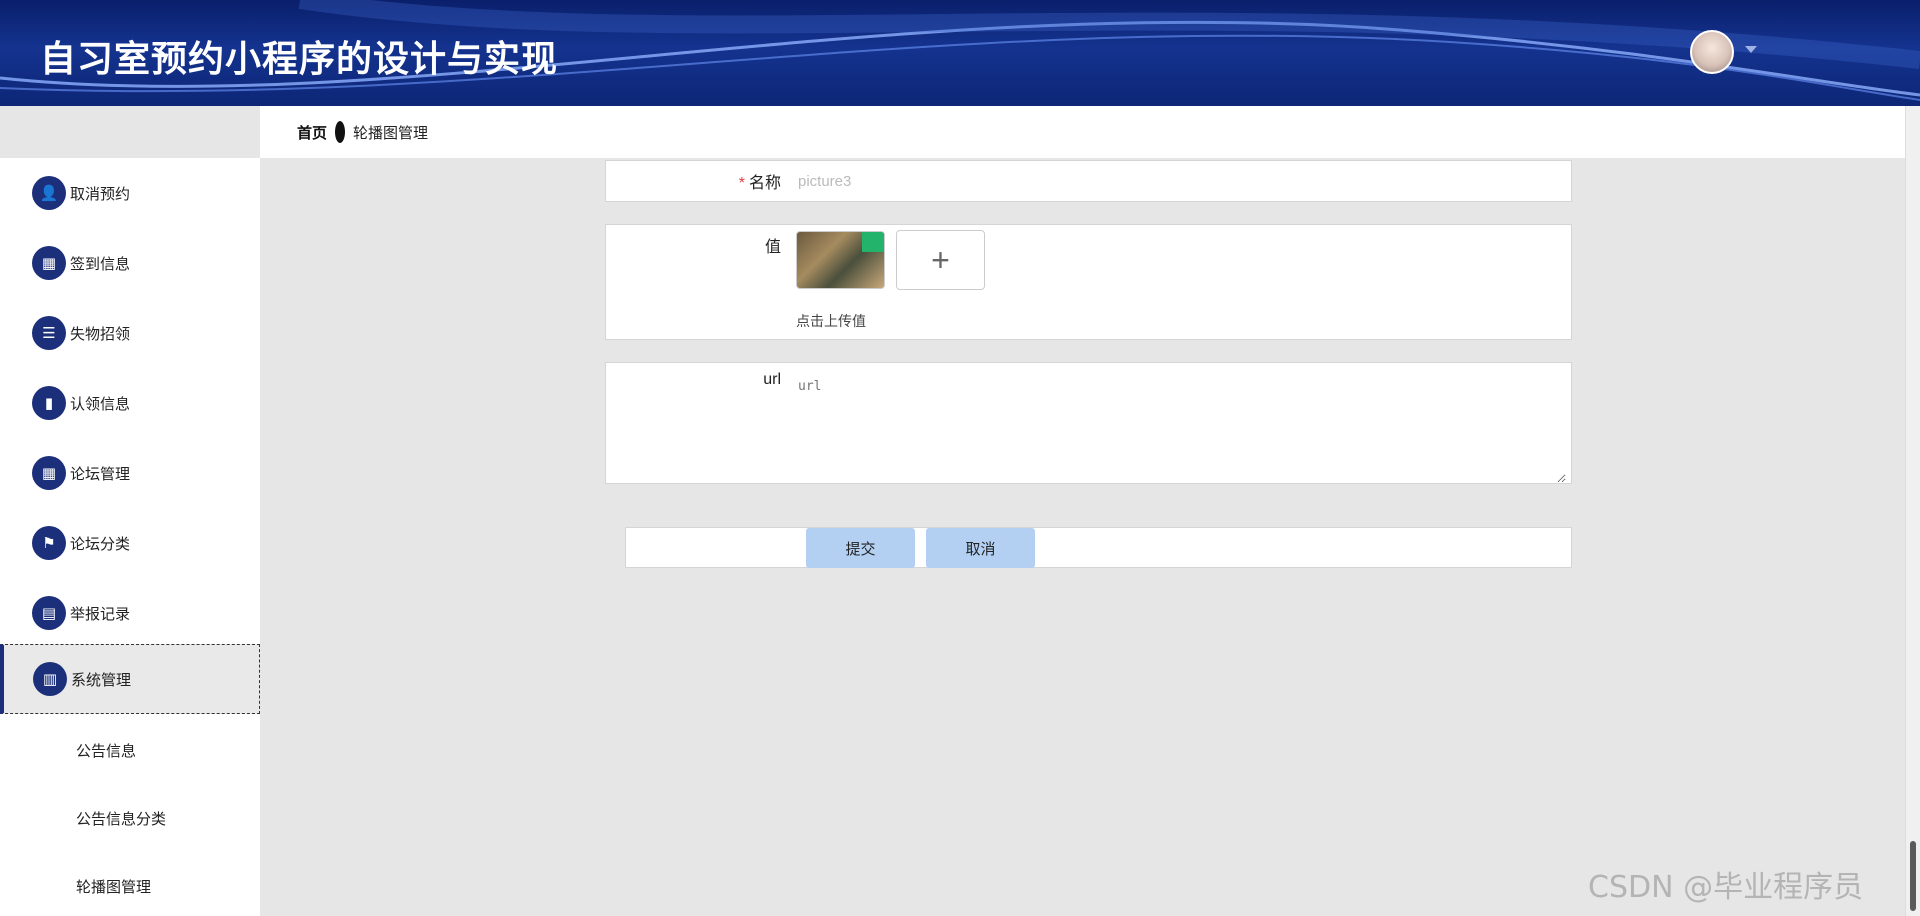 The height and width of the screenshot is (916, 1920). What do you see at coordinates (121, 819) in the screenshot?
I see `sidebar-subitem-label: 公告信息分类` at bounding box center [121, 819].